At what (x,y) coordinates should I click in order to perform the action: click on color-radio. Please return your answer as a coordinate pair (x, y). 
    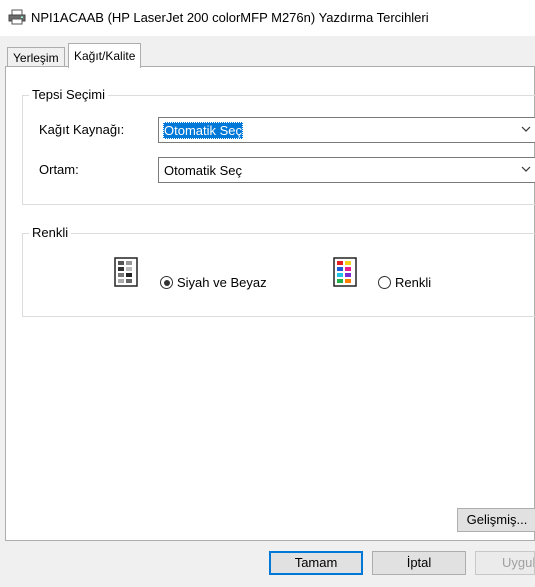
    Looking at the image, I should click on (384, 282).